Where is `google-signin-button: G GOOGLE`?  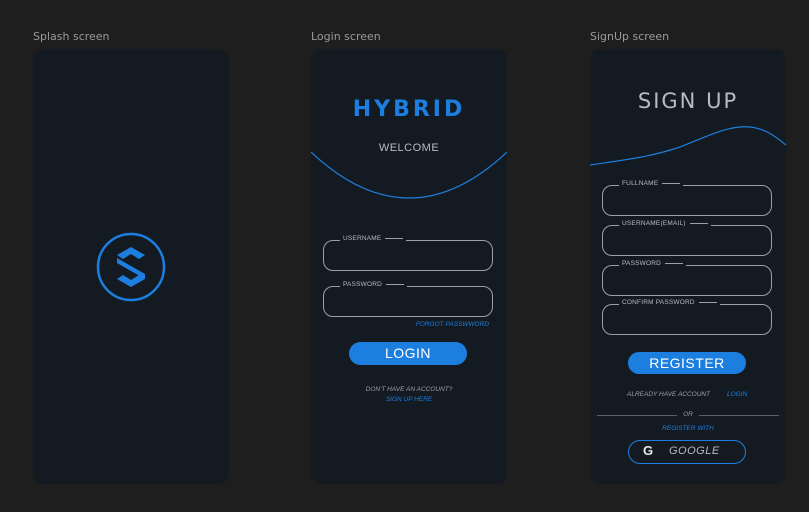 google-signin-button: G GOOGLE is located at coordinates (687, 452).